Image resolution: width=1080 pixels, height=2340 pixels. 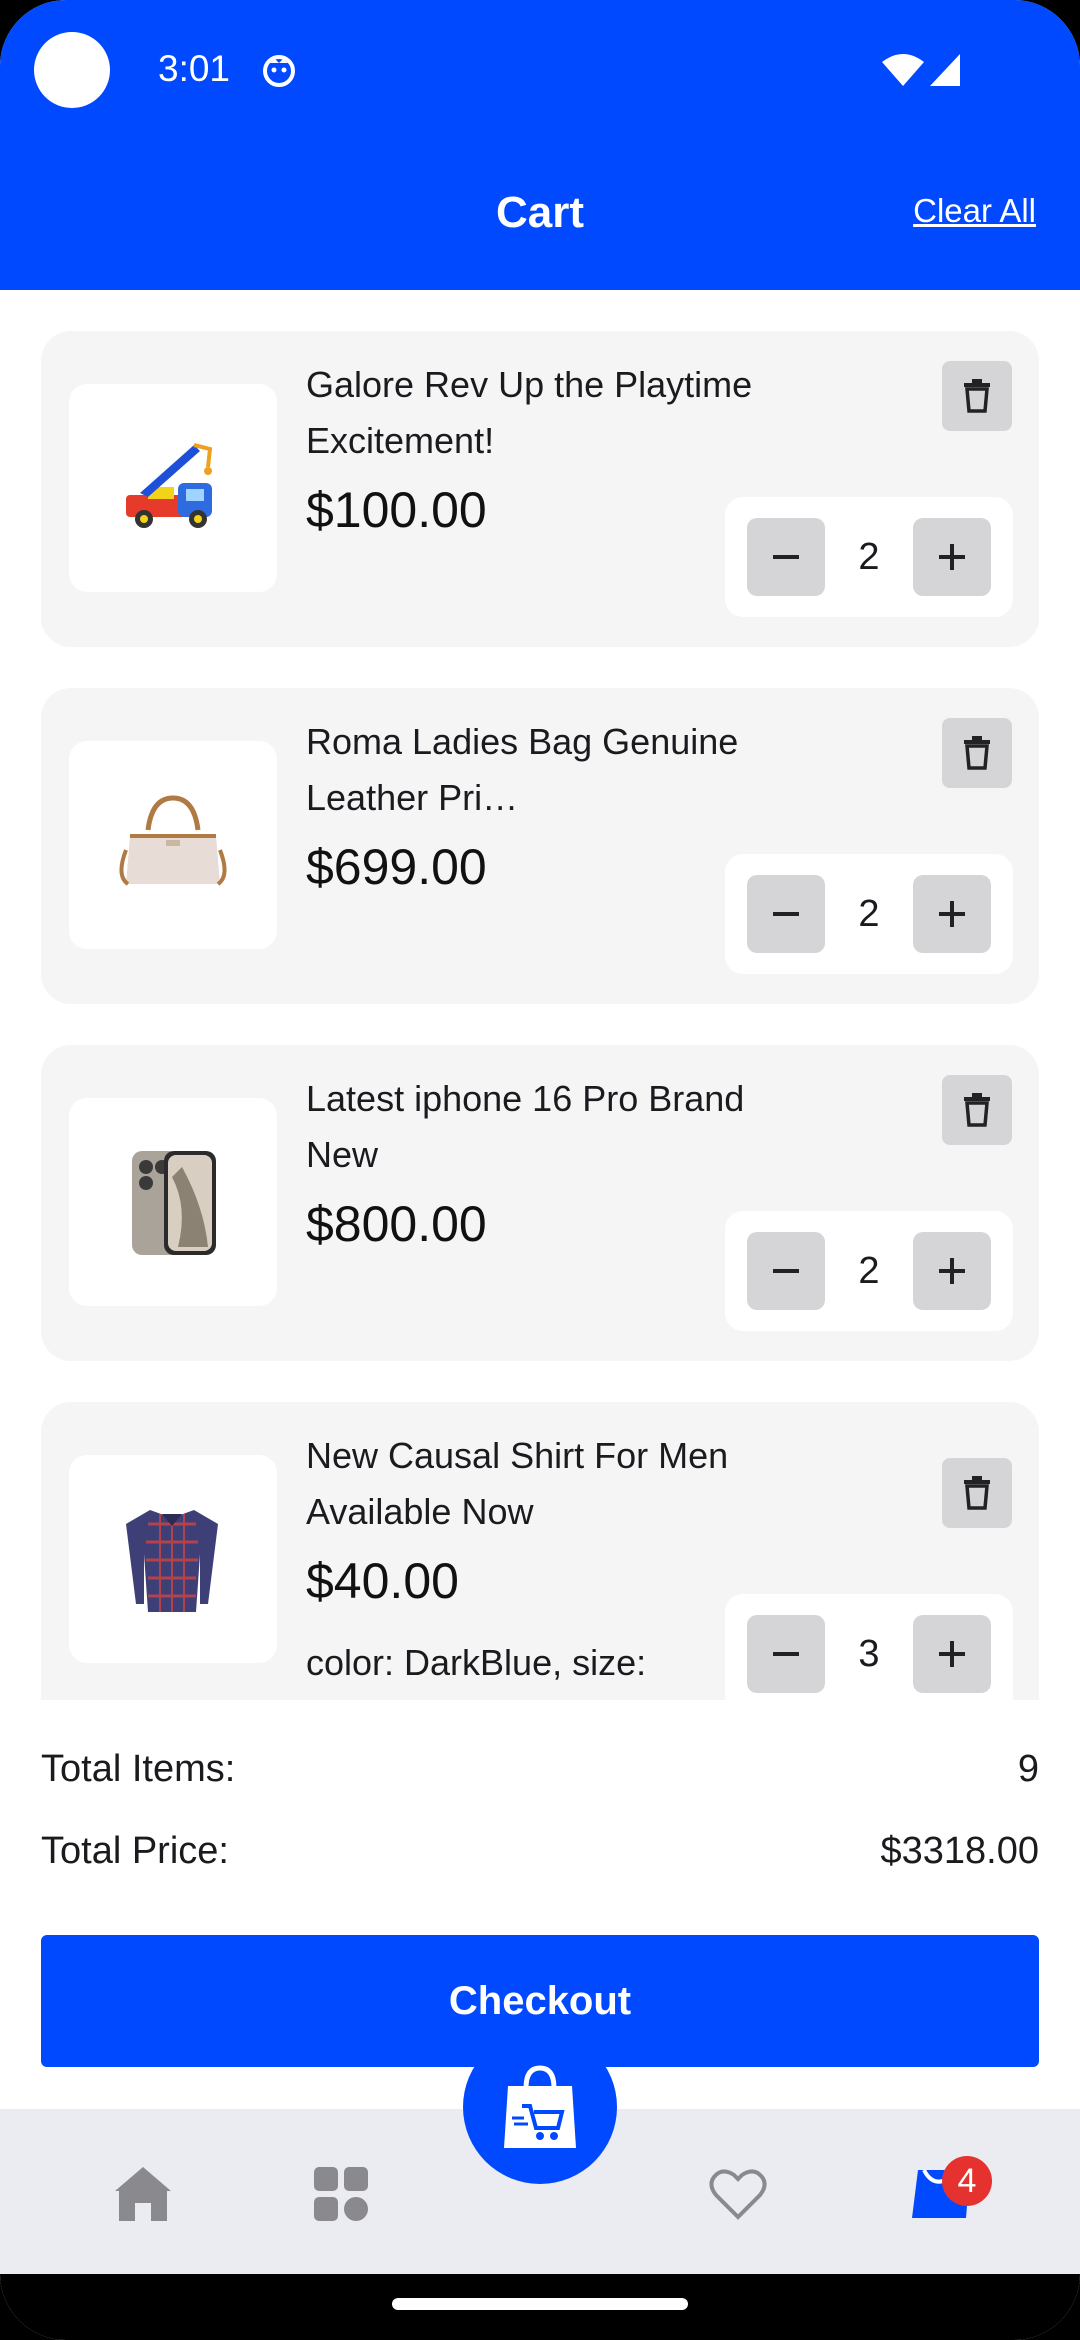 I want to click on wifi-icon, so click(x=903, y=70).